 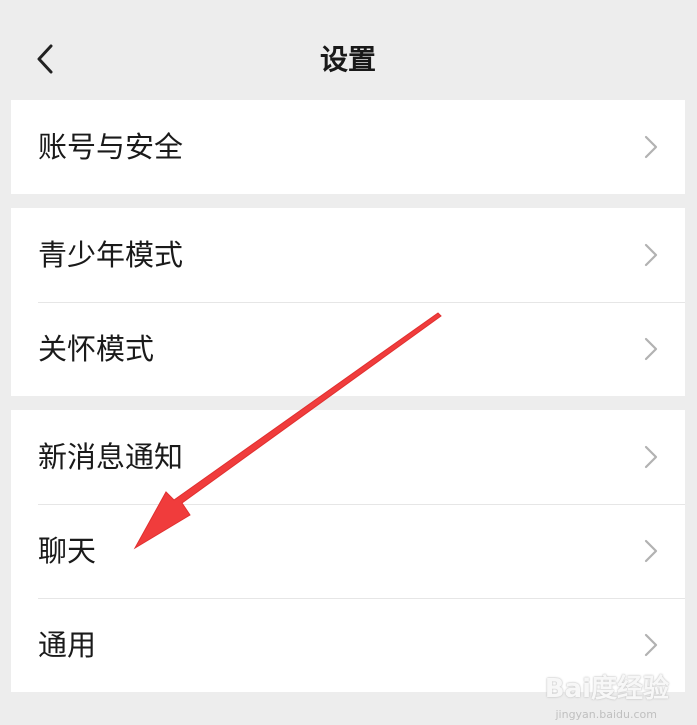 What do you see at coordinates (348, 349) in the screenshot?
I see `list-item-care-mode: 关怀模式` at bounding box center [348, 349].